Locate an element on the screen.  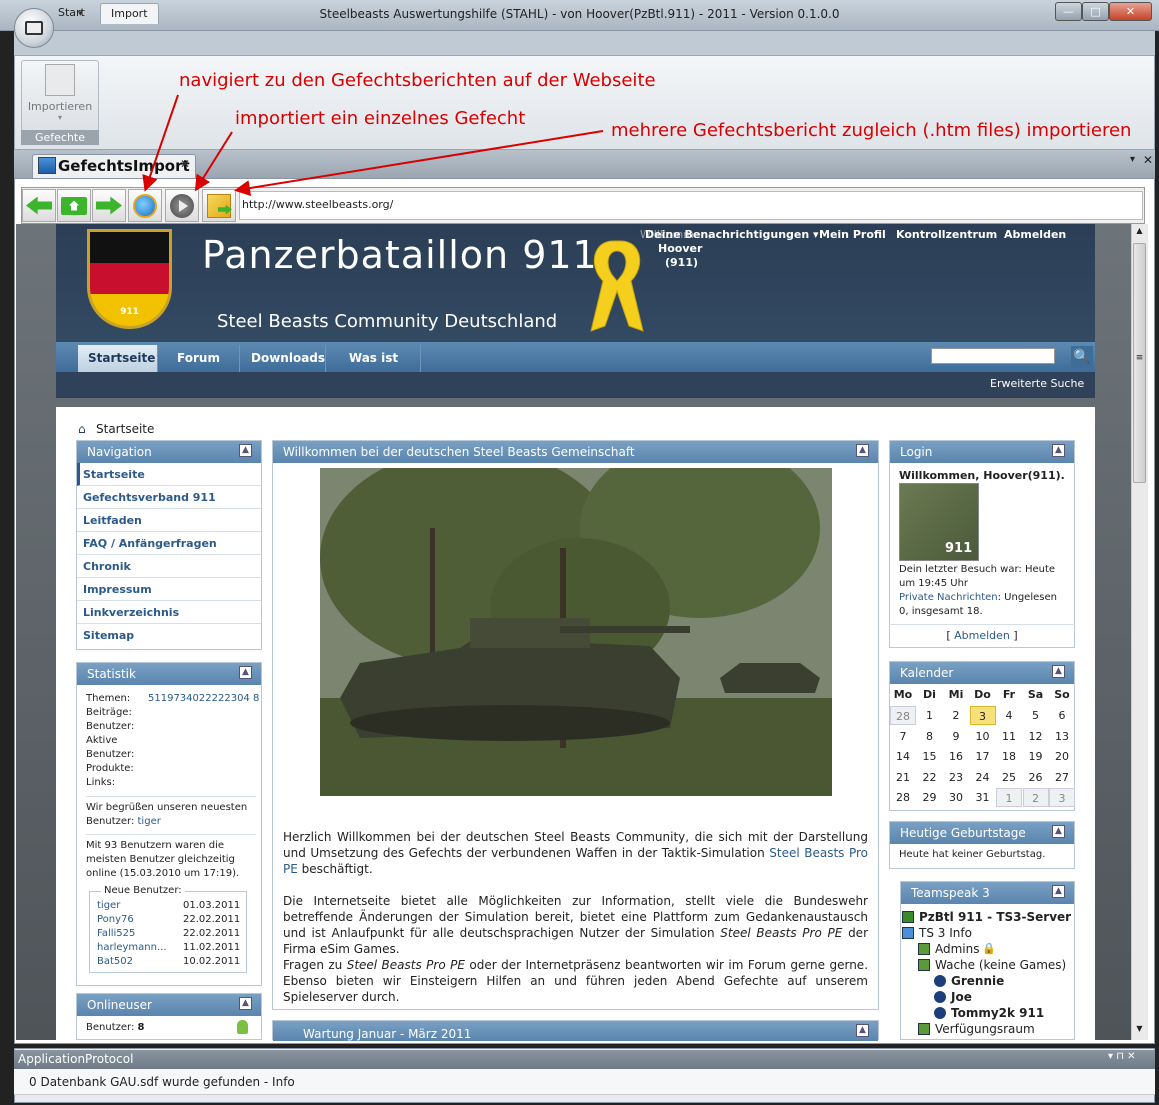
nav-link-gefechtsverband: Gefechtsverband 911 is located at coordinates (169, 497).